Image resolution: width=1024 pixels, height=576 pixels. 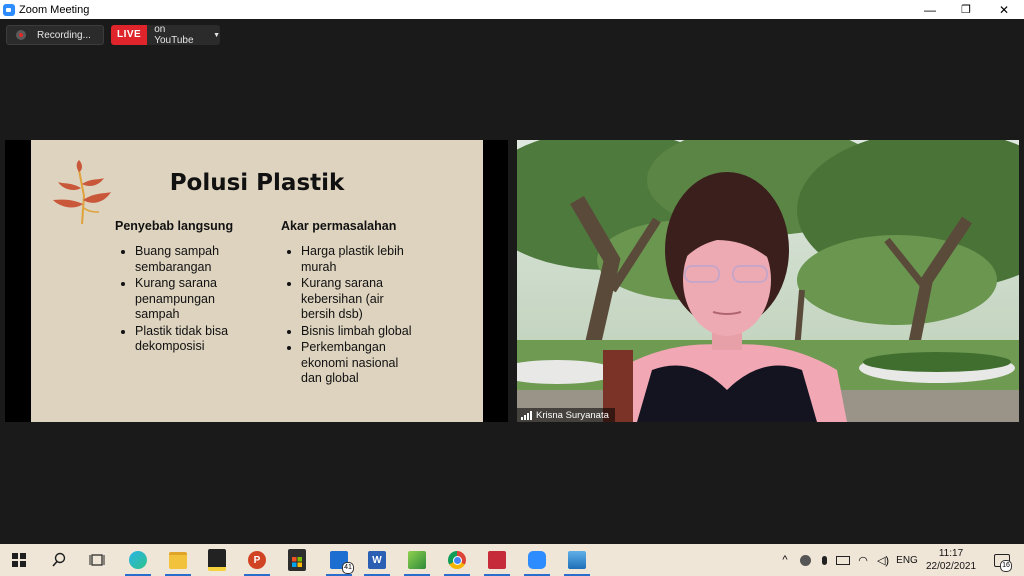 I want to click on minimize-button: —, so click(x=930, y=9).